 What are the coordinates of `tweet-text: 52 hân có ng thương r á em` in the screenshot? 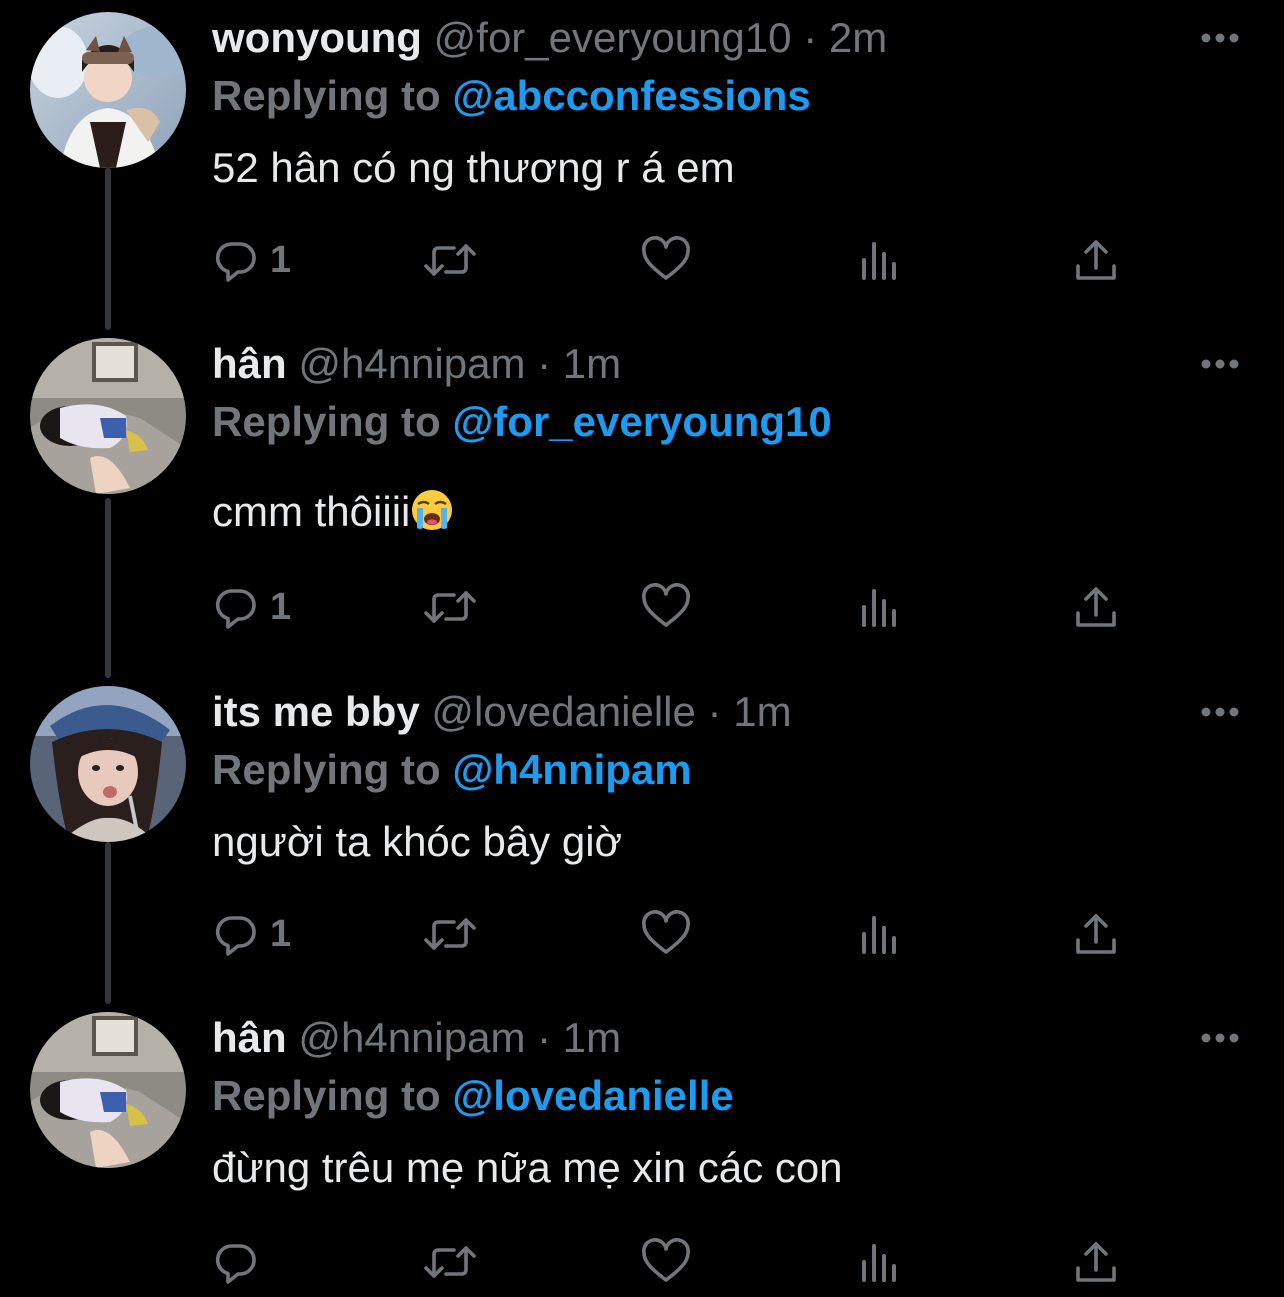 It's located at (748, 168).